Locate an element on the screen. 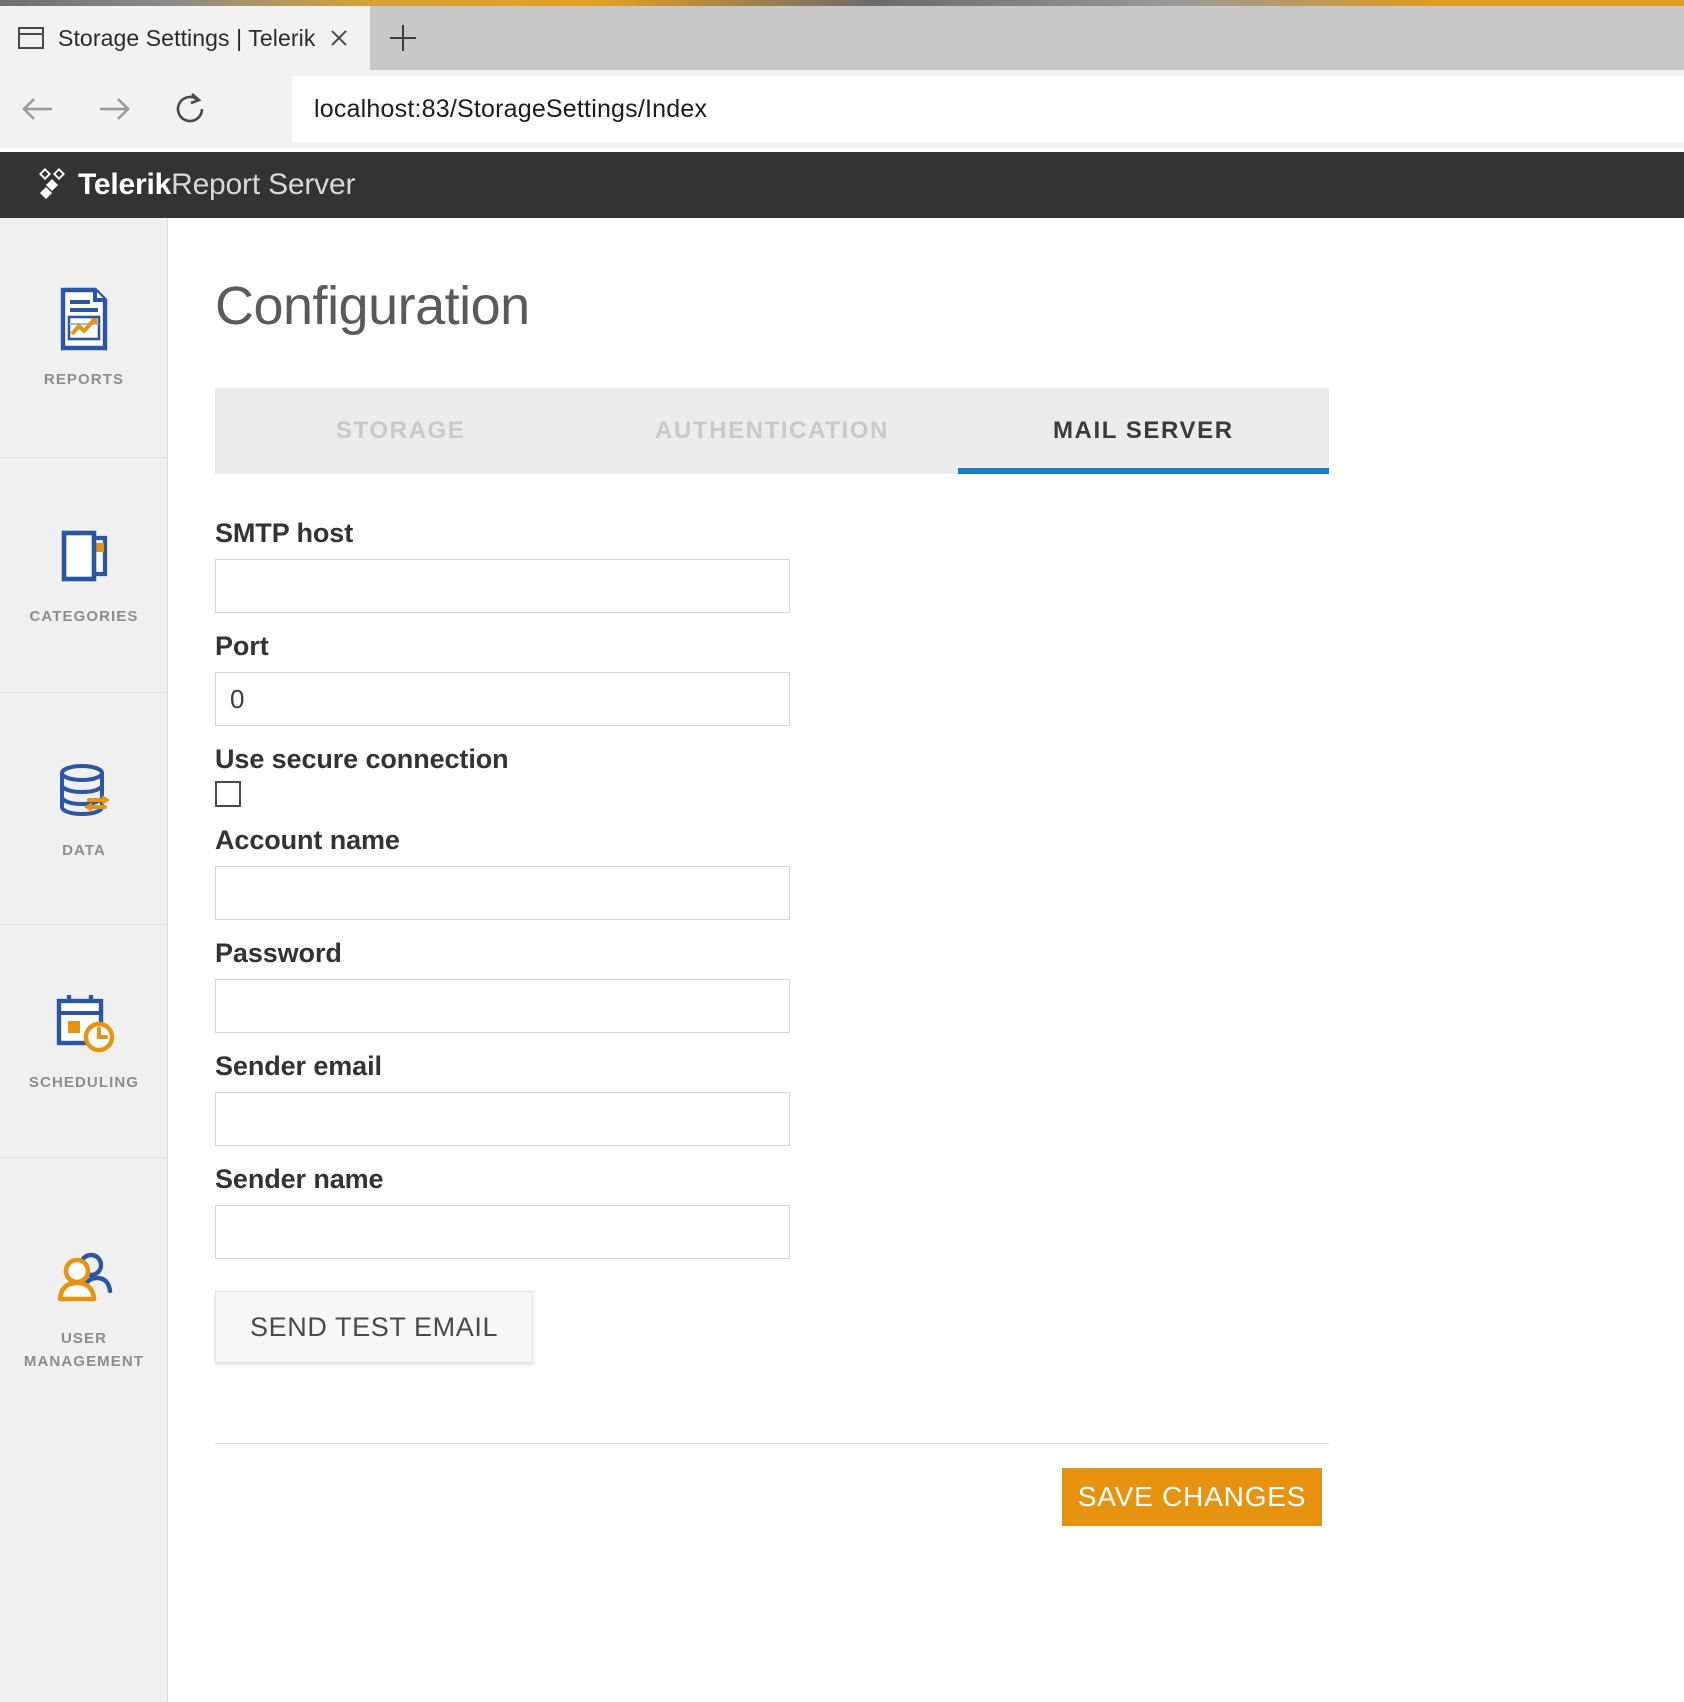 The width and height of the screenshot is (1684, 1702). app-header: TelerikReport Server is located at coordinates (842, 185).